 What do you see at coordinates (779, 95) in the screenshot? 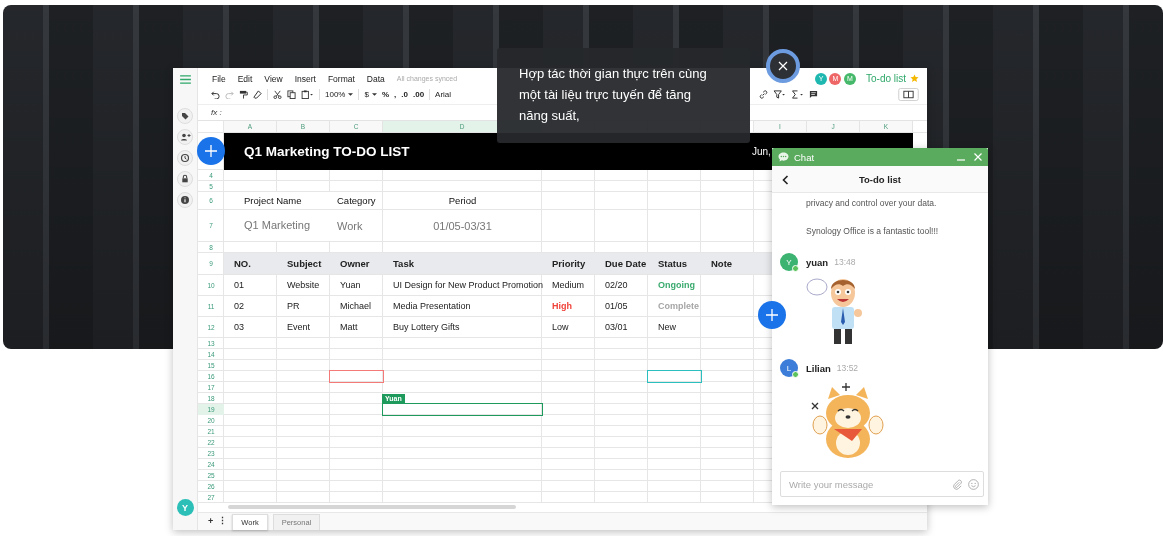
I see `filter-icon` at bounding box center [779, 95].